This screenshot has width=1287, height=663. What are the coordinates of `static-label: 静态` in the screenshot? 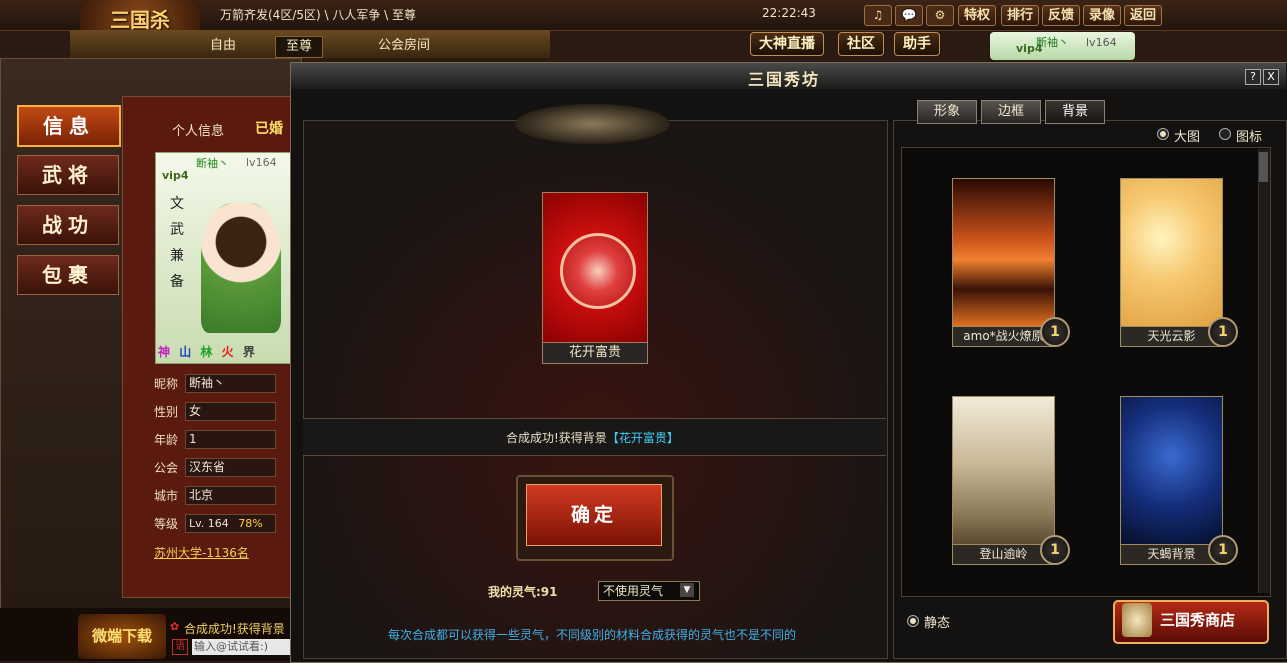 It's located at (937, 623).